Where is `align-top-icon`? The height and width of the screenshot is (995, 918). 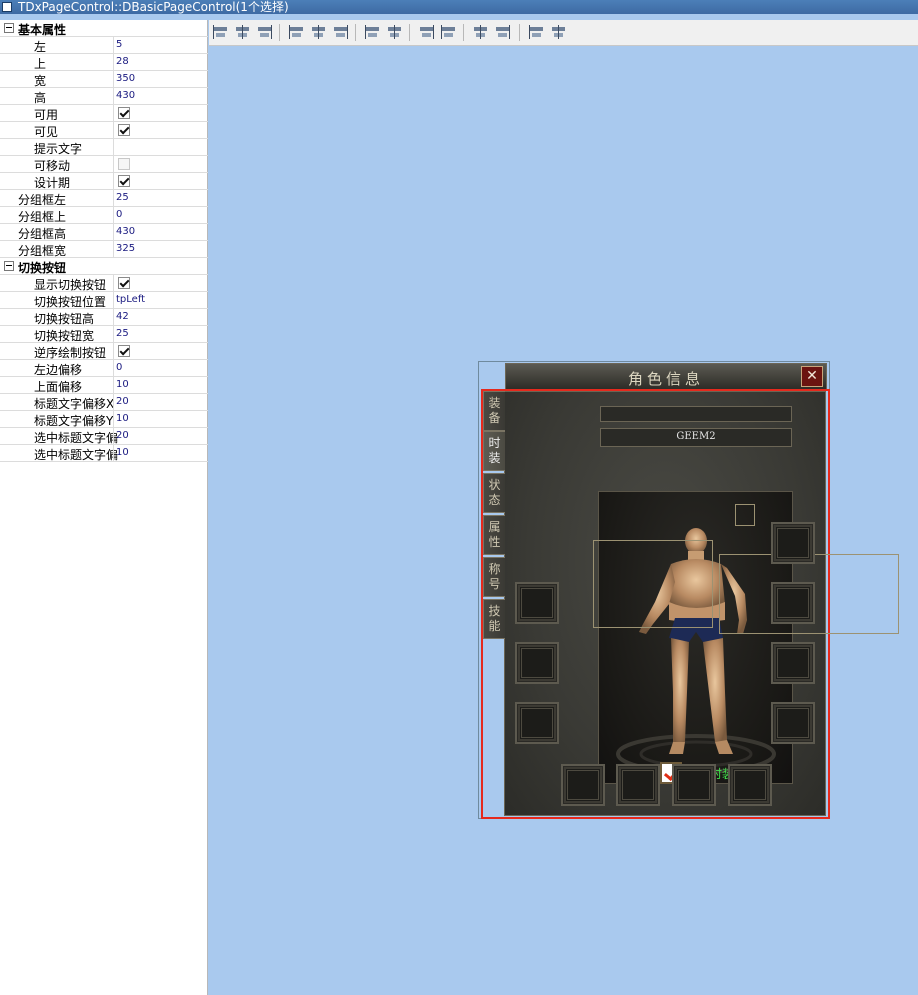
align-top-icon is located at coordinates (297, 32).